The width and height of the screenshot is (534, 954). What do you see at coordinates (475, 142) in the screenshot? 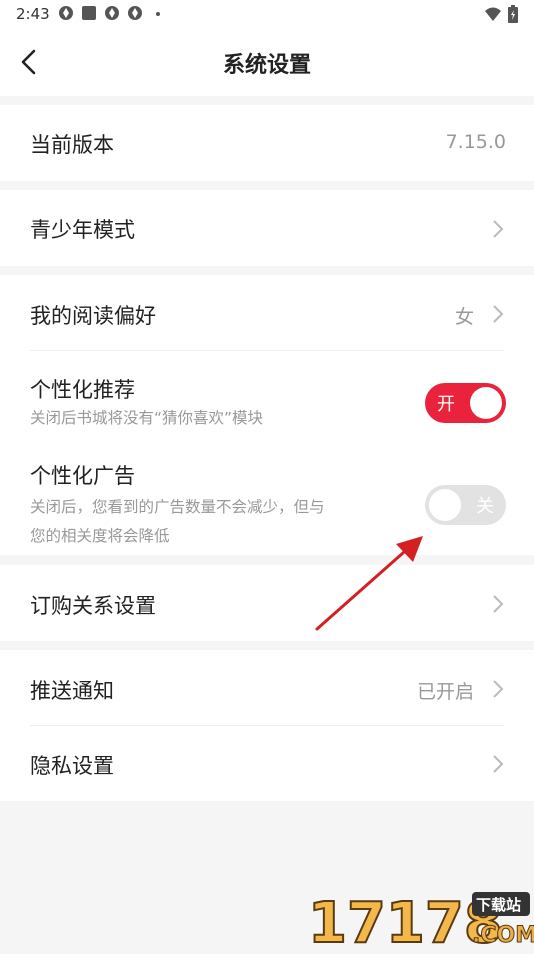
I see `version-value: 7.15.0` at bounding box center [475, 142].